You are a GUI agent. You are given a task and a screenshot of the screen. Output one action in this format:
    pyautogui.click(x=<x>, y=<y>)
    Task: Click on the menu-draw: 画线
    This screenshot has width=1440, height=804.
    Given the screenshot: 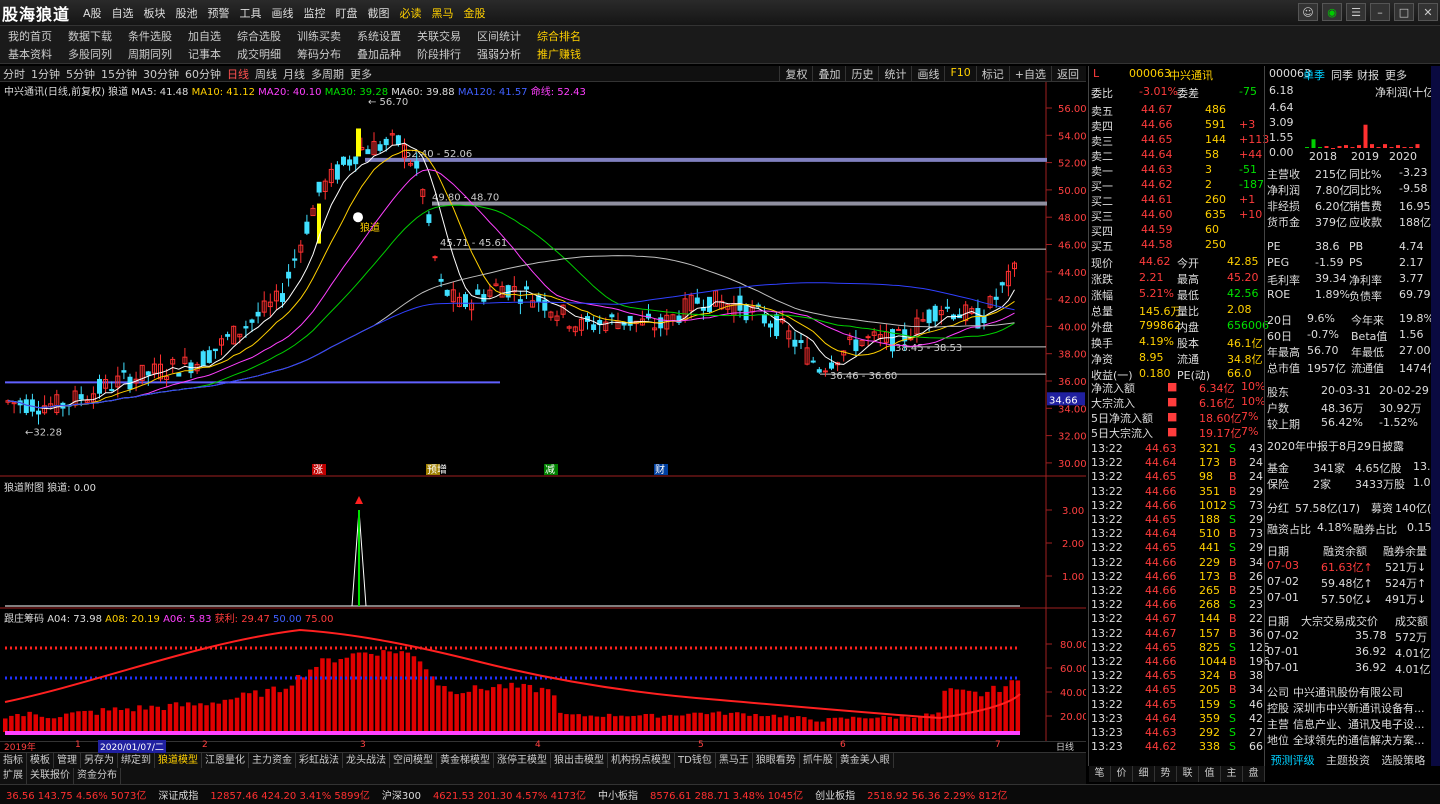 What is the action you would take?
    pyautogui.click(x=283, y=13)
    